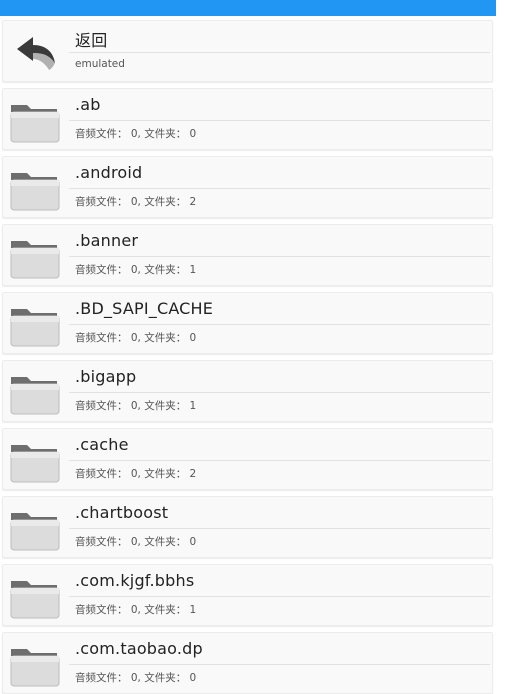  Describe the element at coordinates (248, 8) in the screenshot. I see `top-app-bar` at that location.